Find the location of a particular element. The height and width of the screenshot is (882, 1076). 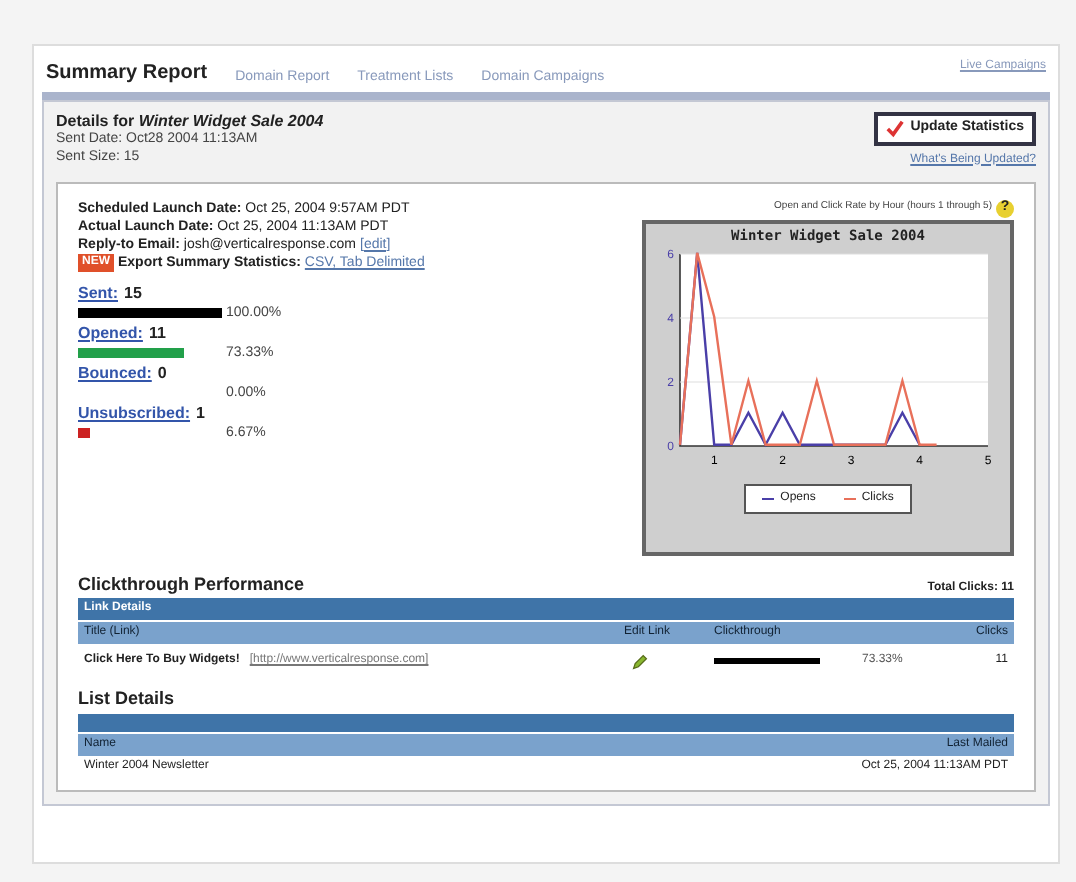

stat-link: Unsubscribed: is located at coordinates (134, 413).